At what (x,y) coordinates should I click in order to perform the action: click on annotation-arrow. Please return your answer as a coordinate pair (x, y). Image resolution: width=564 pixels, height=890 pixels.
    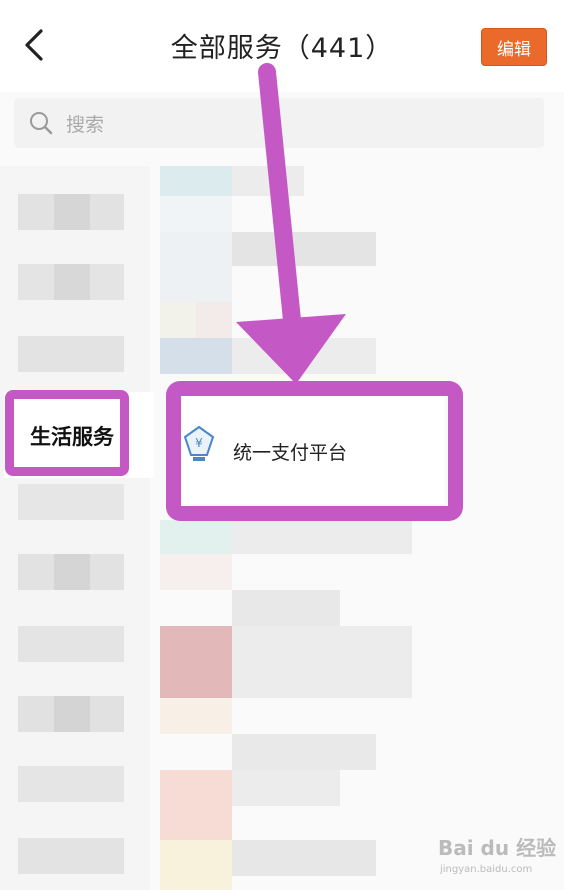
    Looking at the image, I should click on (291, 223).